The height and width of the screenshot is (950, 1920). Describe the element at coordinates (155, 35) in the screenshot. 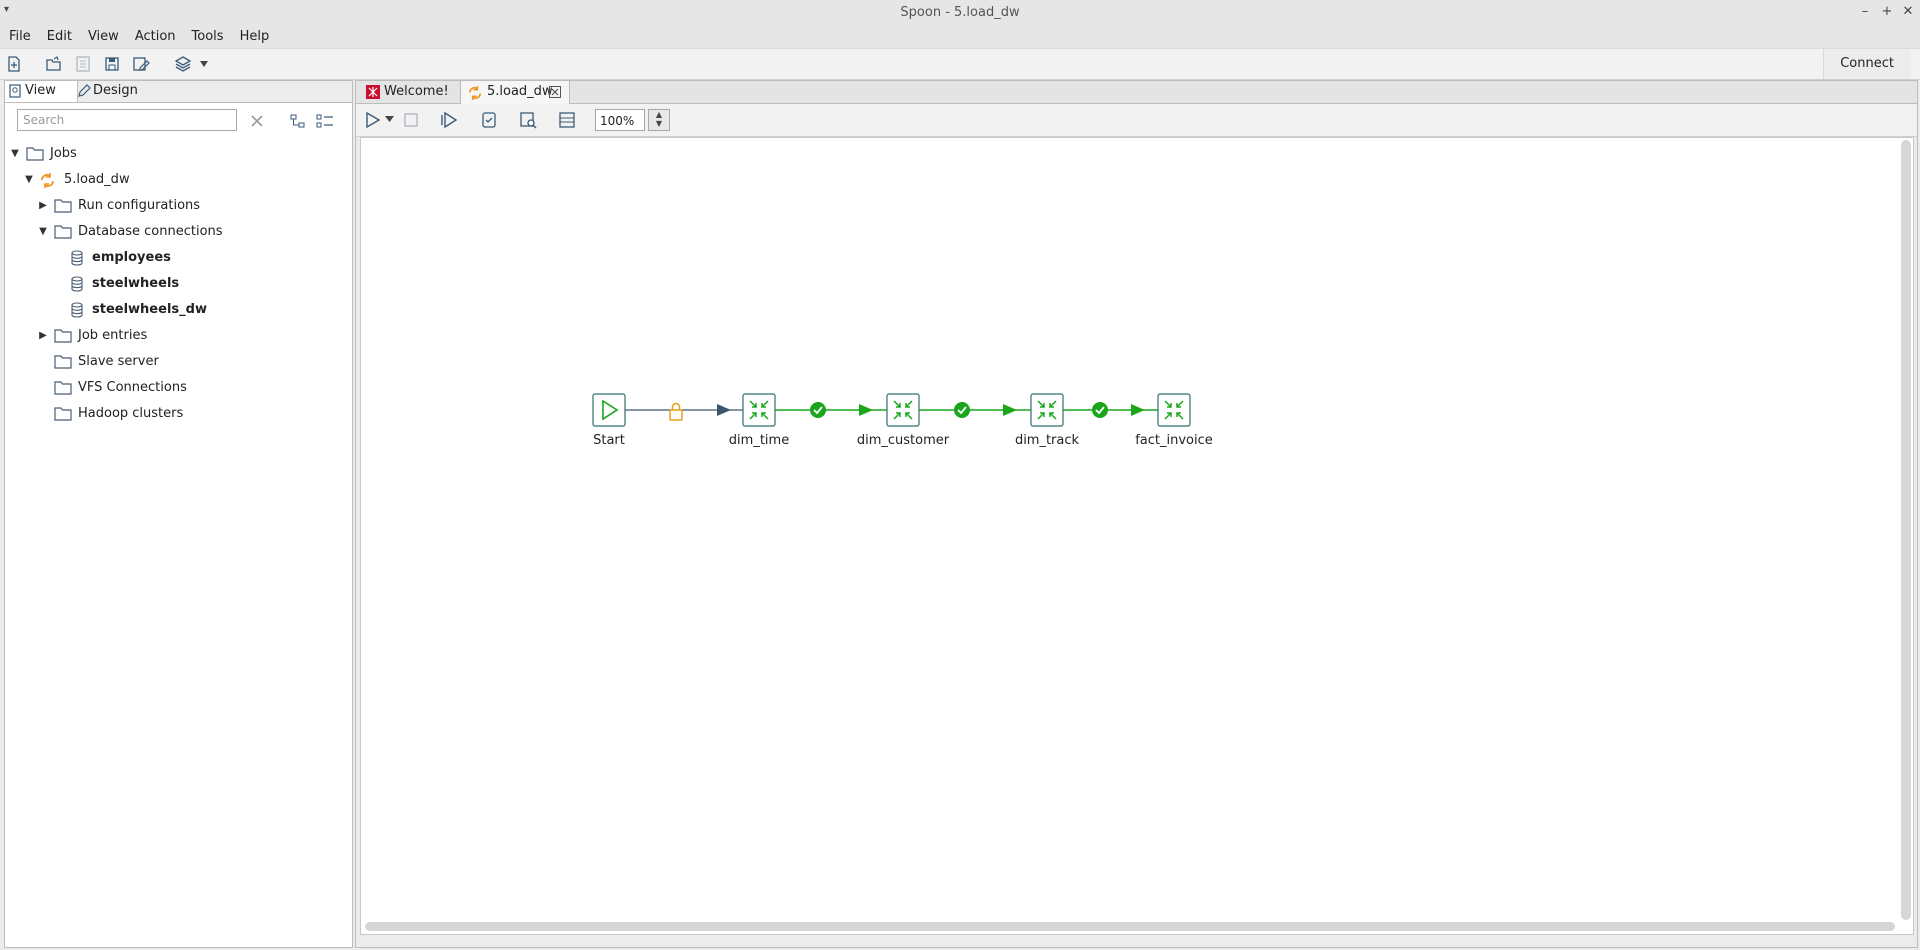

I see `menu-action: Action` at that location.